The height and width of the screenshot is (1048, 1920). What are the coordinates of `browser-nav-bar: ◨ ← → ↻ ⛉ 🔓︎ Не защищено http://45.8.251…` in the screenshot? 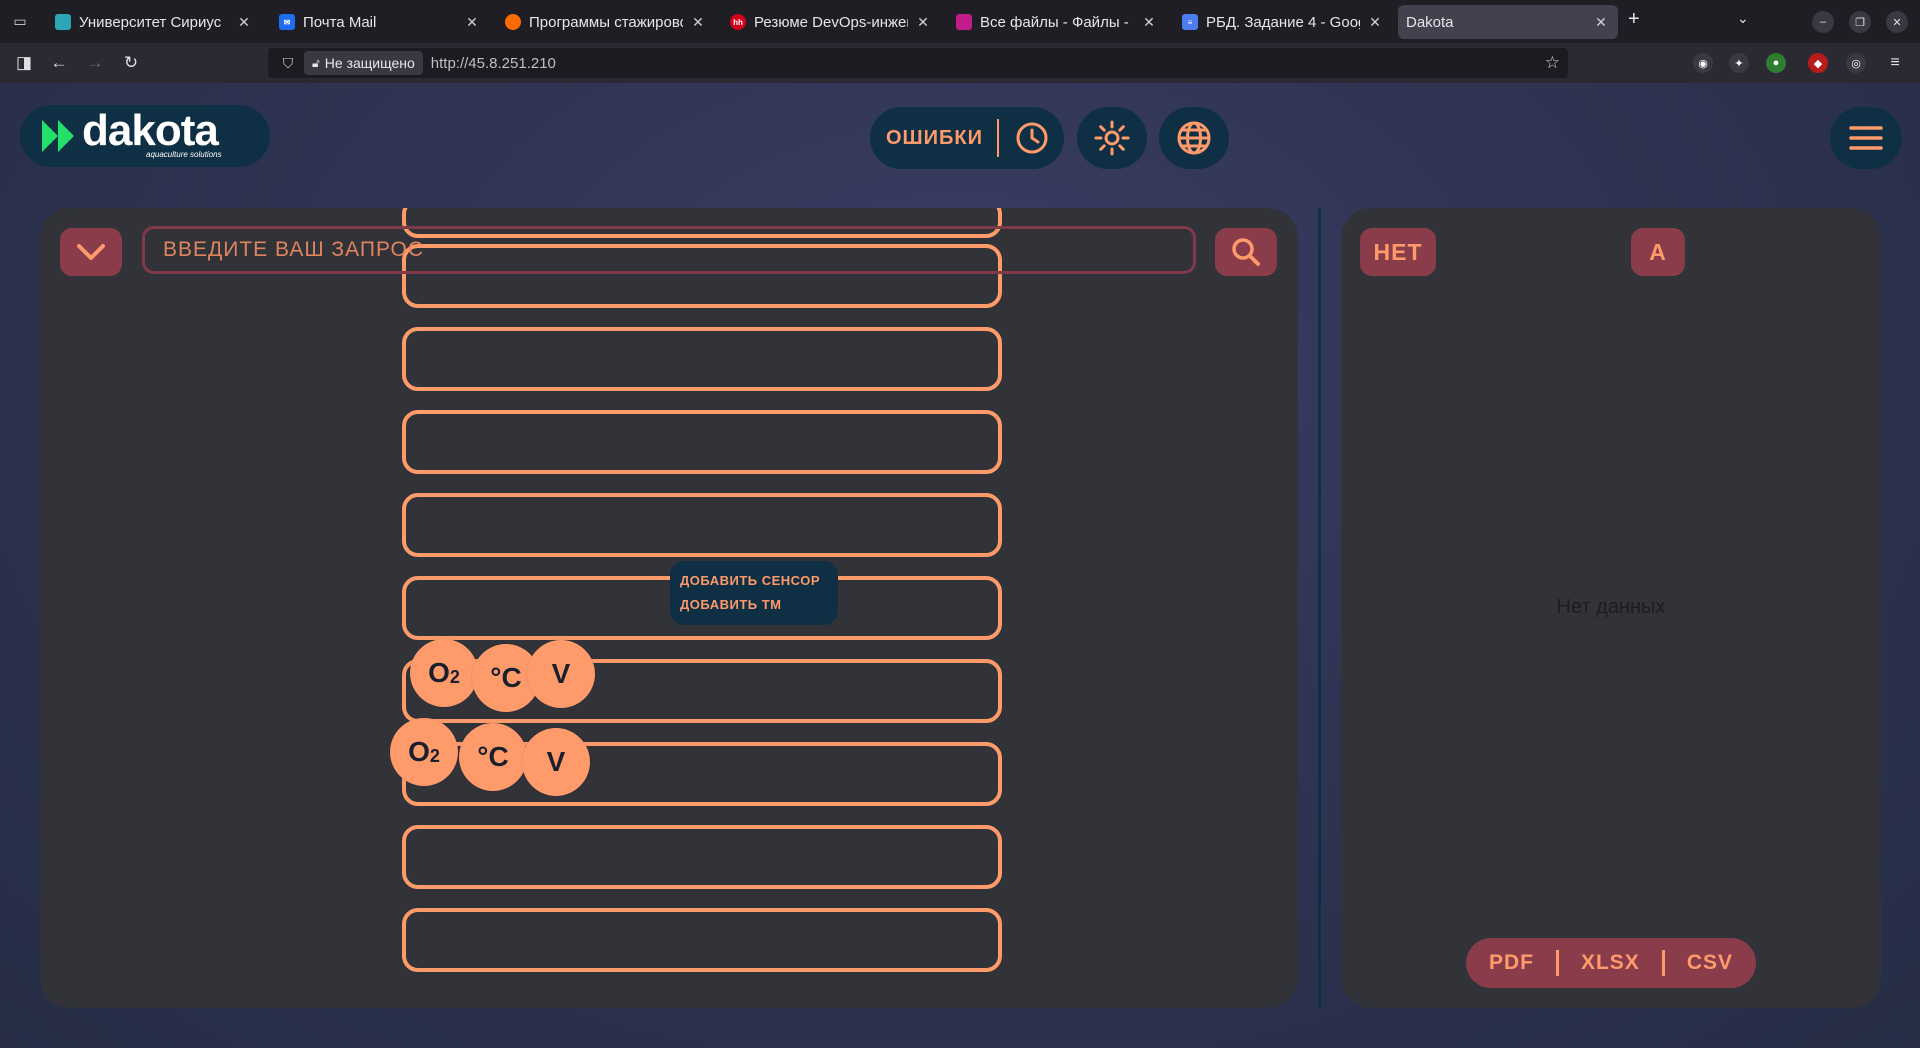 It's located at (960, 63).